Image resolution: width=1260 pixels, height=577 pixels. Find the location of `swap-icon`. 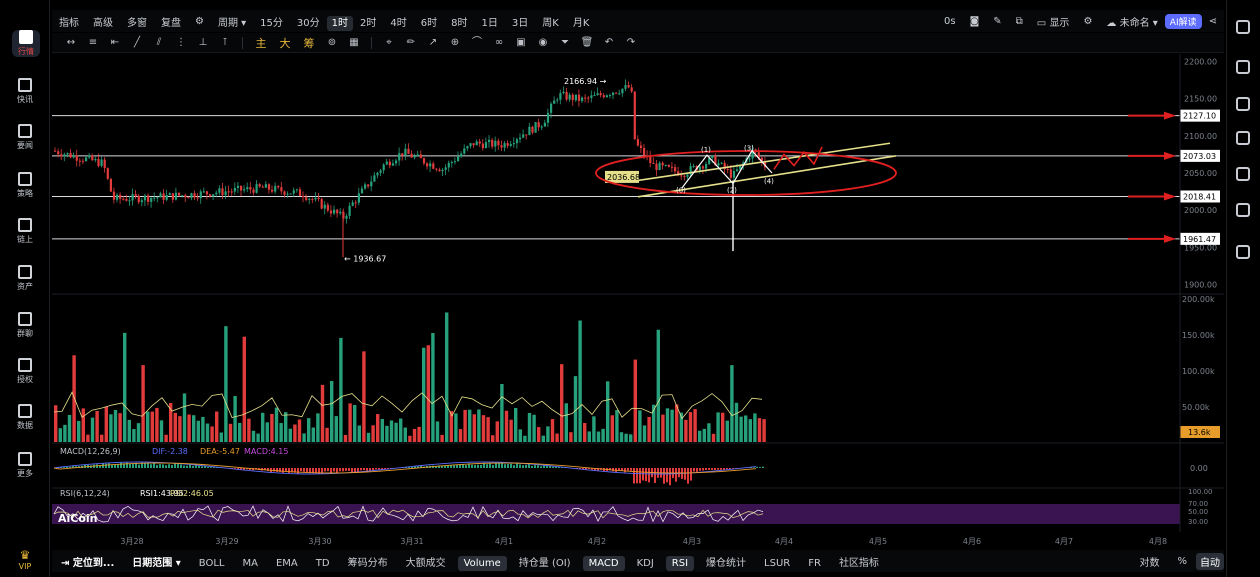

swap-icon is located at coordinates (1243, 252).